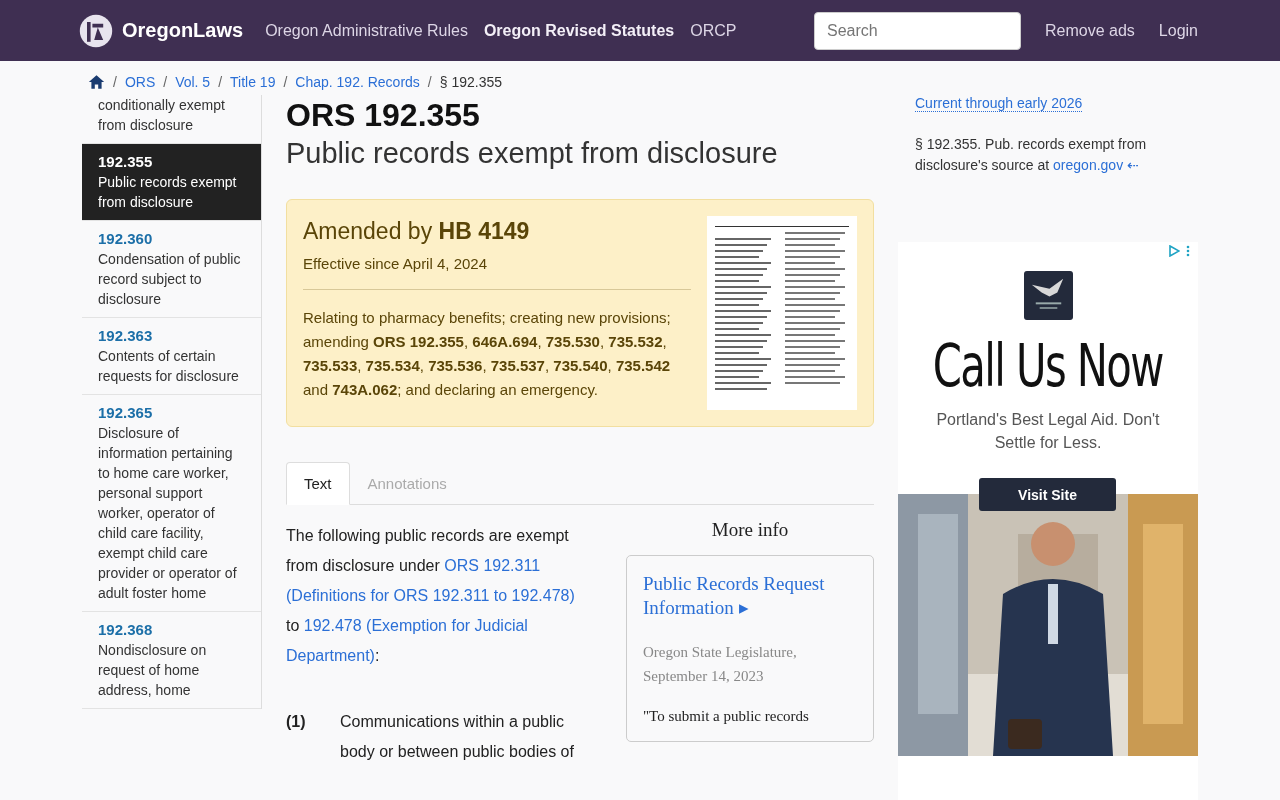 This screenshot has width=1280, height=800. What do you see at coordinates (487, 354) in the screenshot?
I see `amendment-description: Relating to pharmacy benefits; creating new provisions; amending ORS 192.355, 646A.694, 735.530, 735.532, 735.533, 735.534, 735.536, 735.537, 735.540, 735.542 and 743A.062; and declaring an emergency.` at bounding box center [487, 354].